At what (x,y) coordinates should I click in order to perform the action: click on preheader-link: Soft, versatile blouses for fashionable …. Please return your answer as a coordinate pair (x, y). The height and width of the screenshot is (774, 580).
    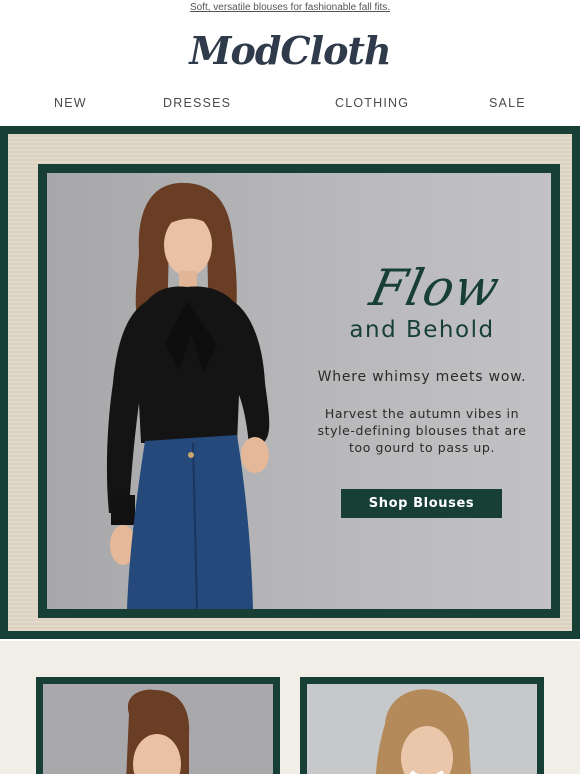
    Looking at the image, I should click on (290, 7).